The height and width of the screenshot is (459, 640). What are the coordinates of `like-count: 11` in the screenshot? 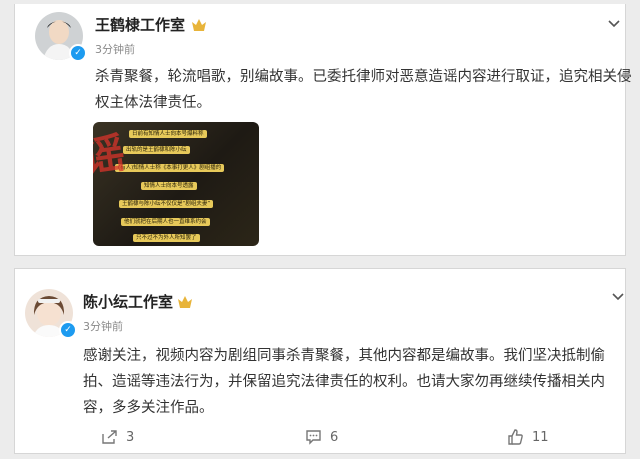 It's located at (540, 437).